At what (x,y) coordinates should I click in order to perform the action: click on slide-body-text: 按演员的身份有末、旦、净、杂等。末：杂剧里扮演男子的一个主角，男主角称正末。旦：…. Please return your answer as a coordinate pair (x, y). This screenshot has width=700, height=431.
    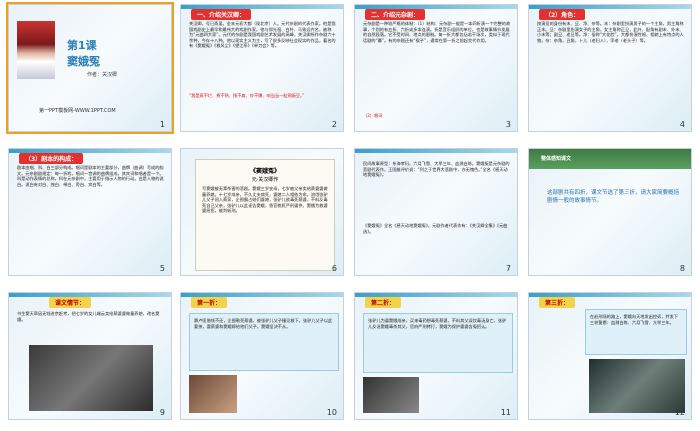
    Looking at the image, I should click on (610, 32).